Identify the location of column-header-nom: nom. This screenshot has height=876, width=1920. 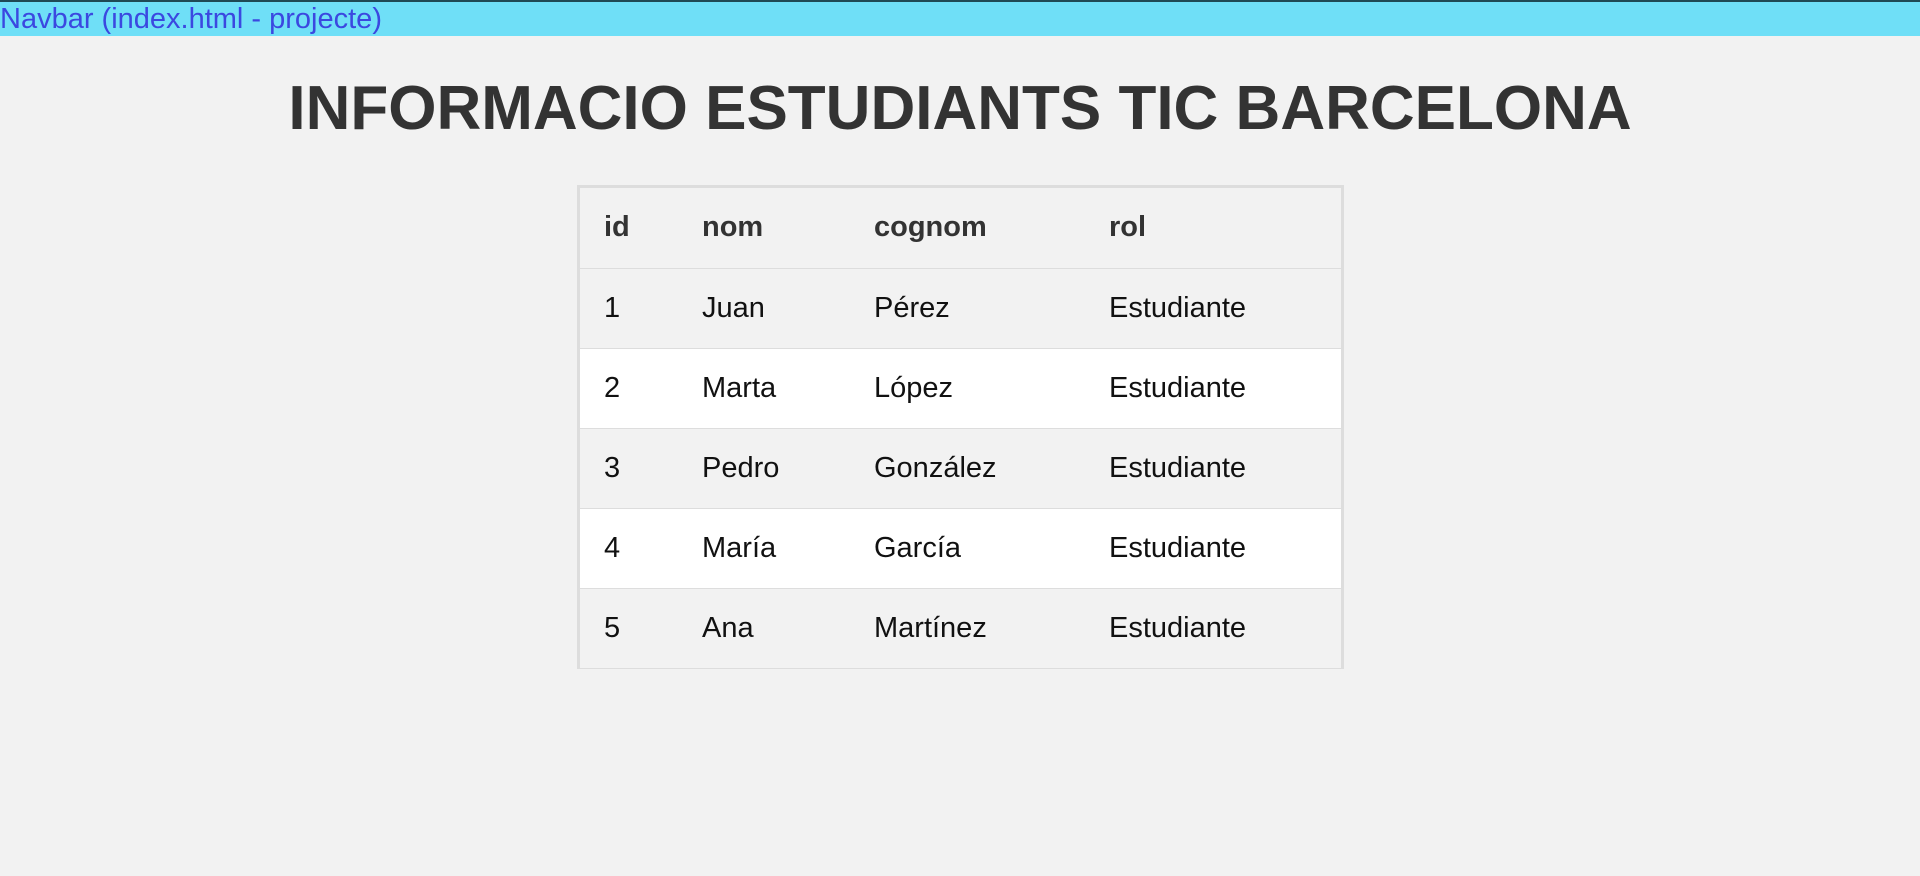
(764, 228).